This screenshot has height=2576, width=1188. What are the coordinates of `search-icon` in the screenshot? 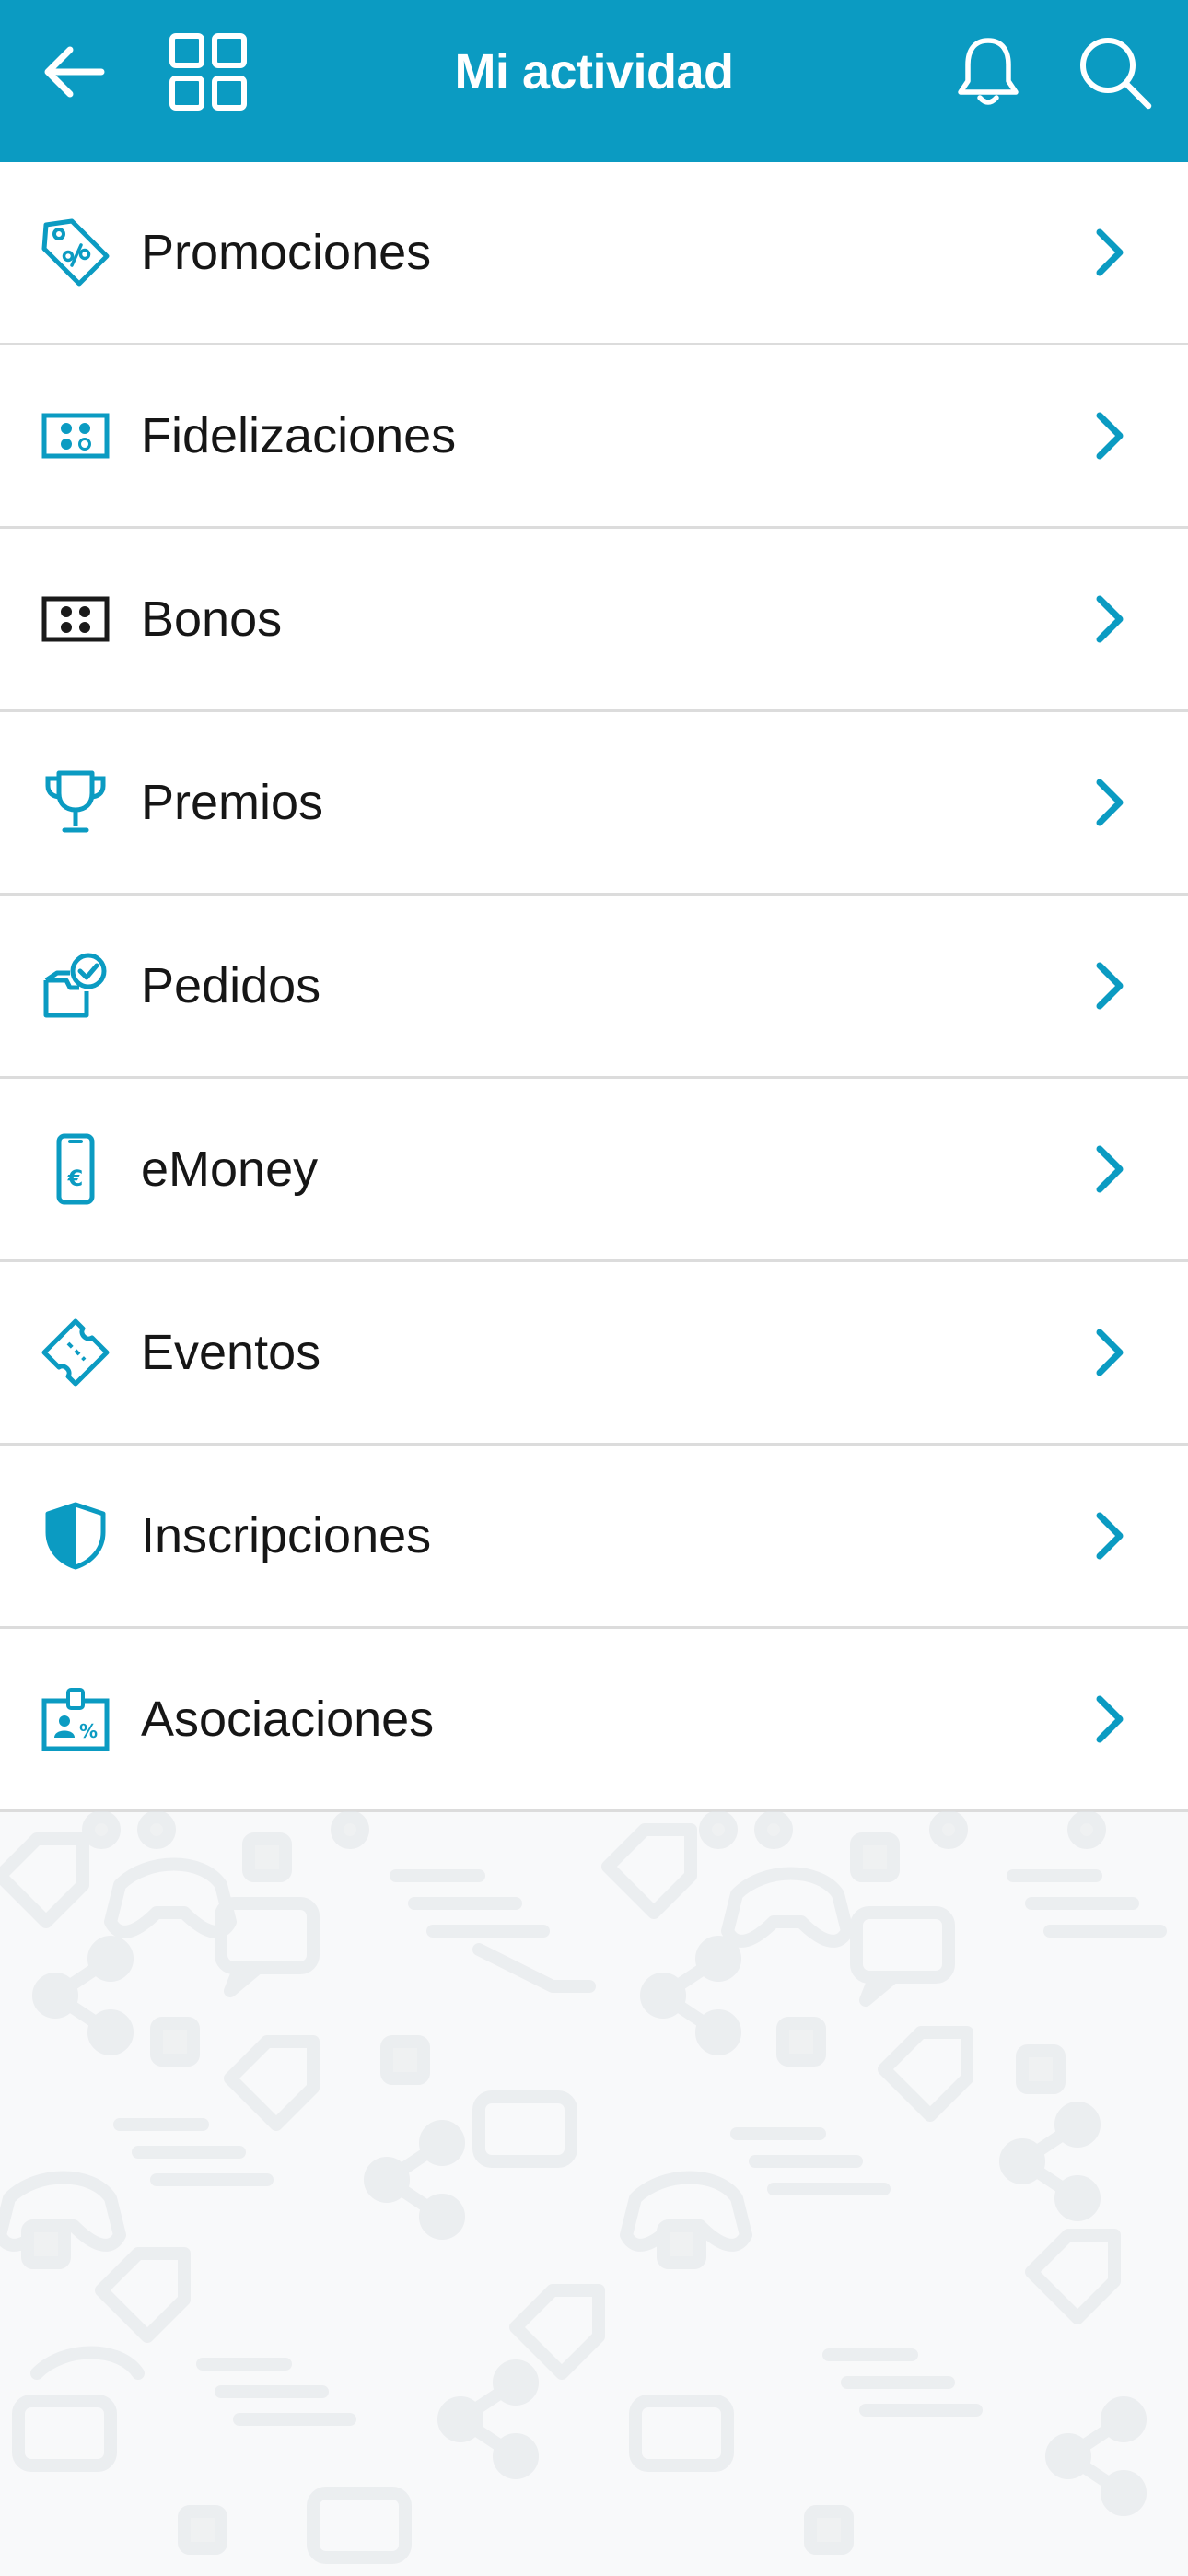 It's located at (1116, 74).